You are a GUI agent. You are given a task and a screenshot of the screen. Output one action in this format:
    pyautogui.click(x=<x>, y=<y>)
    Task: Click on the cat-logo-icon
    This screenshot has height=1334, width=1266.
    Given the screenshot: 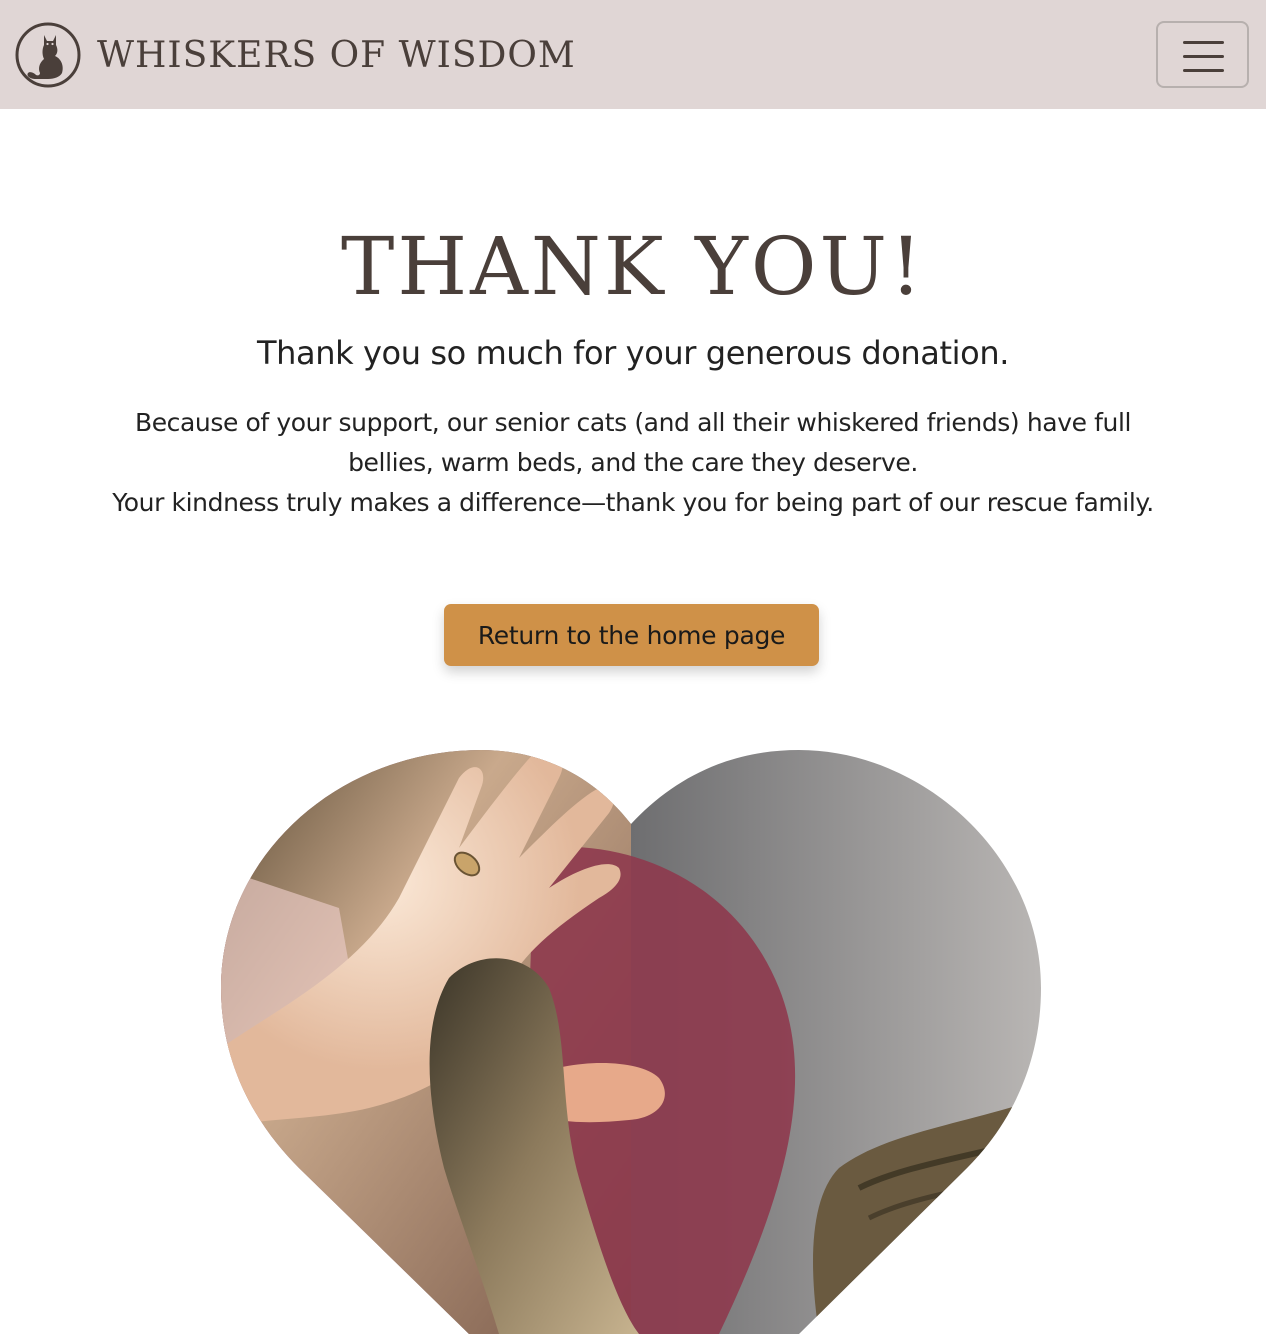 What is the action you would take?
    pyautogui.click(x=48, y=55)
    